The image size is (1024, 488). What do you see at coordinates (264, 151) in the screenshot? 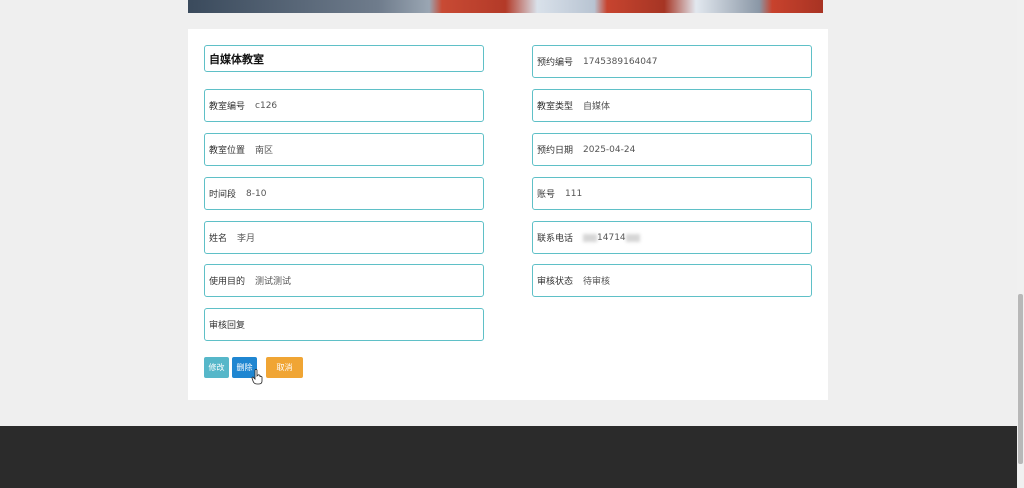
I see `field-value: 南区` at bounding box center [264, 151].